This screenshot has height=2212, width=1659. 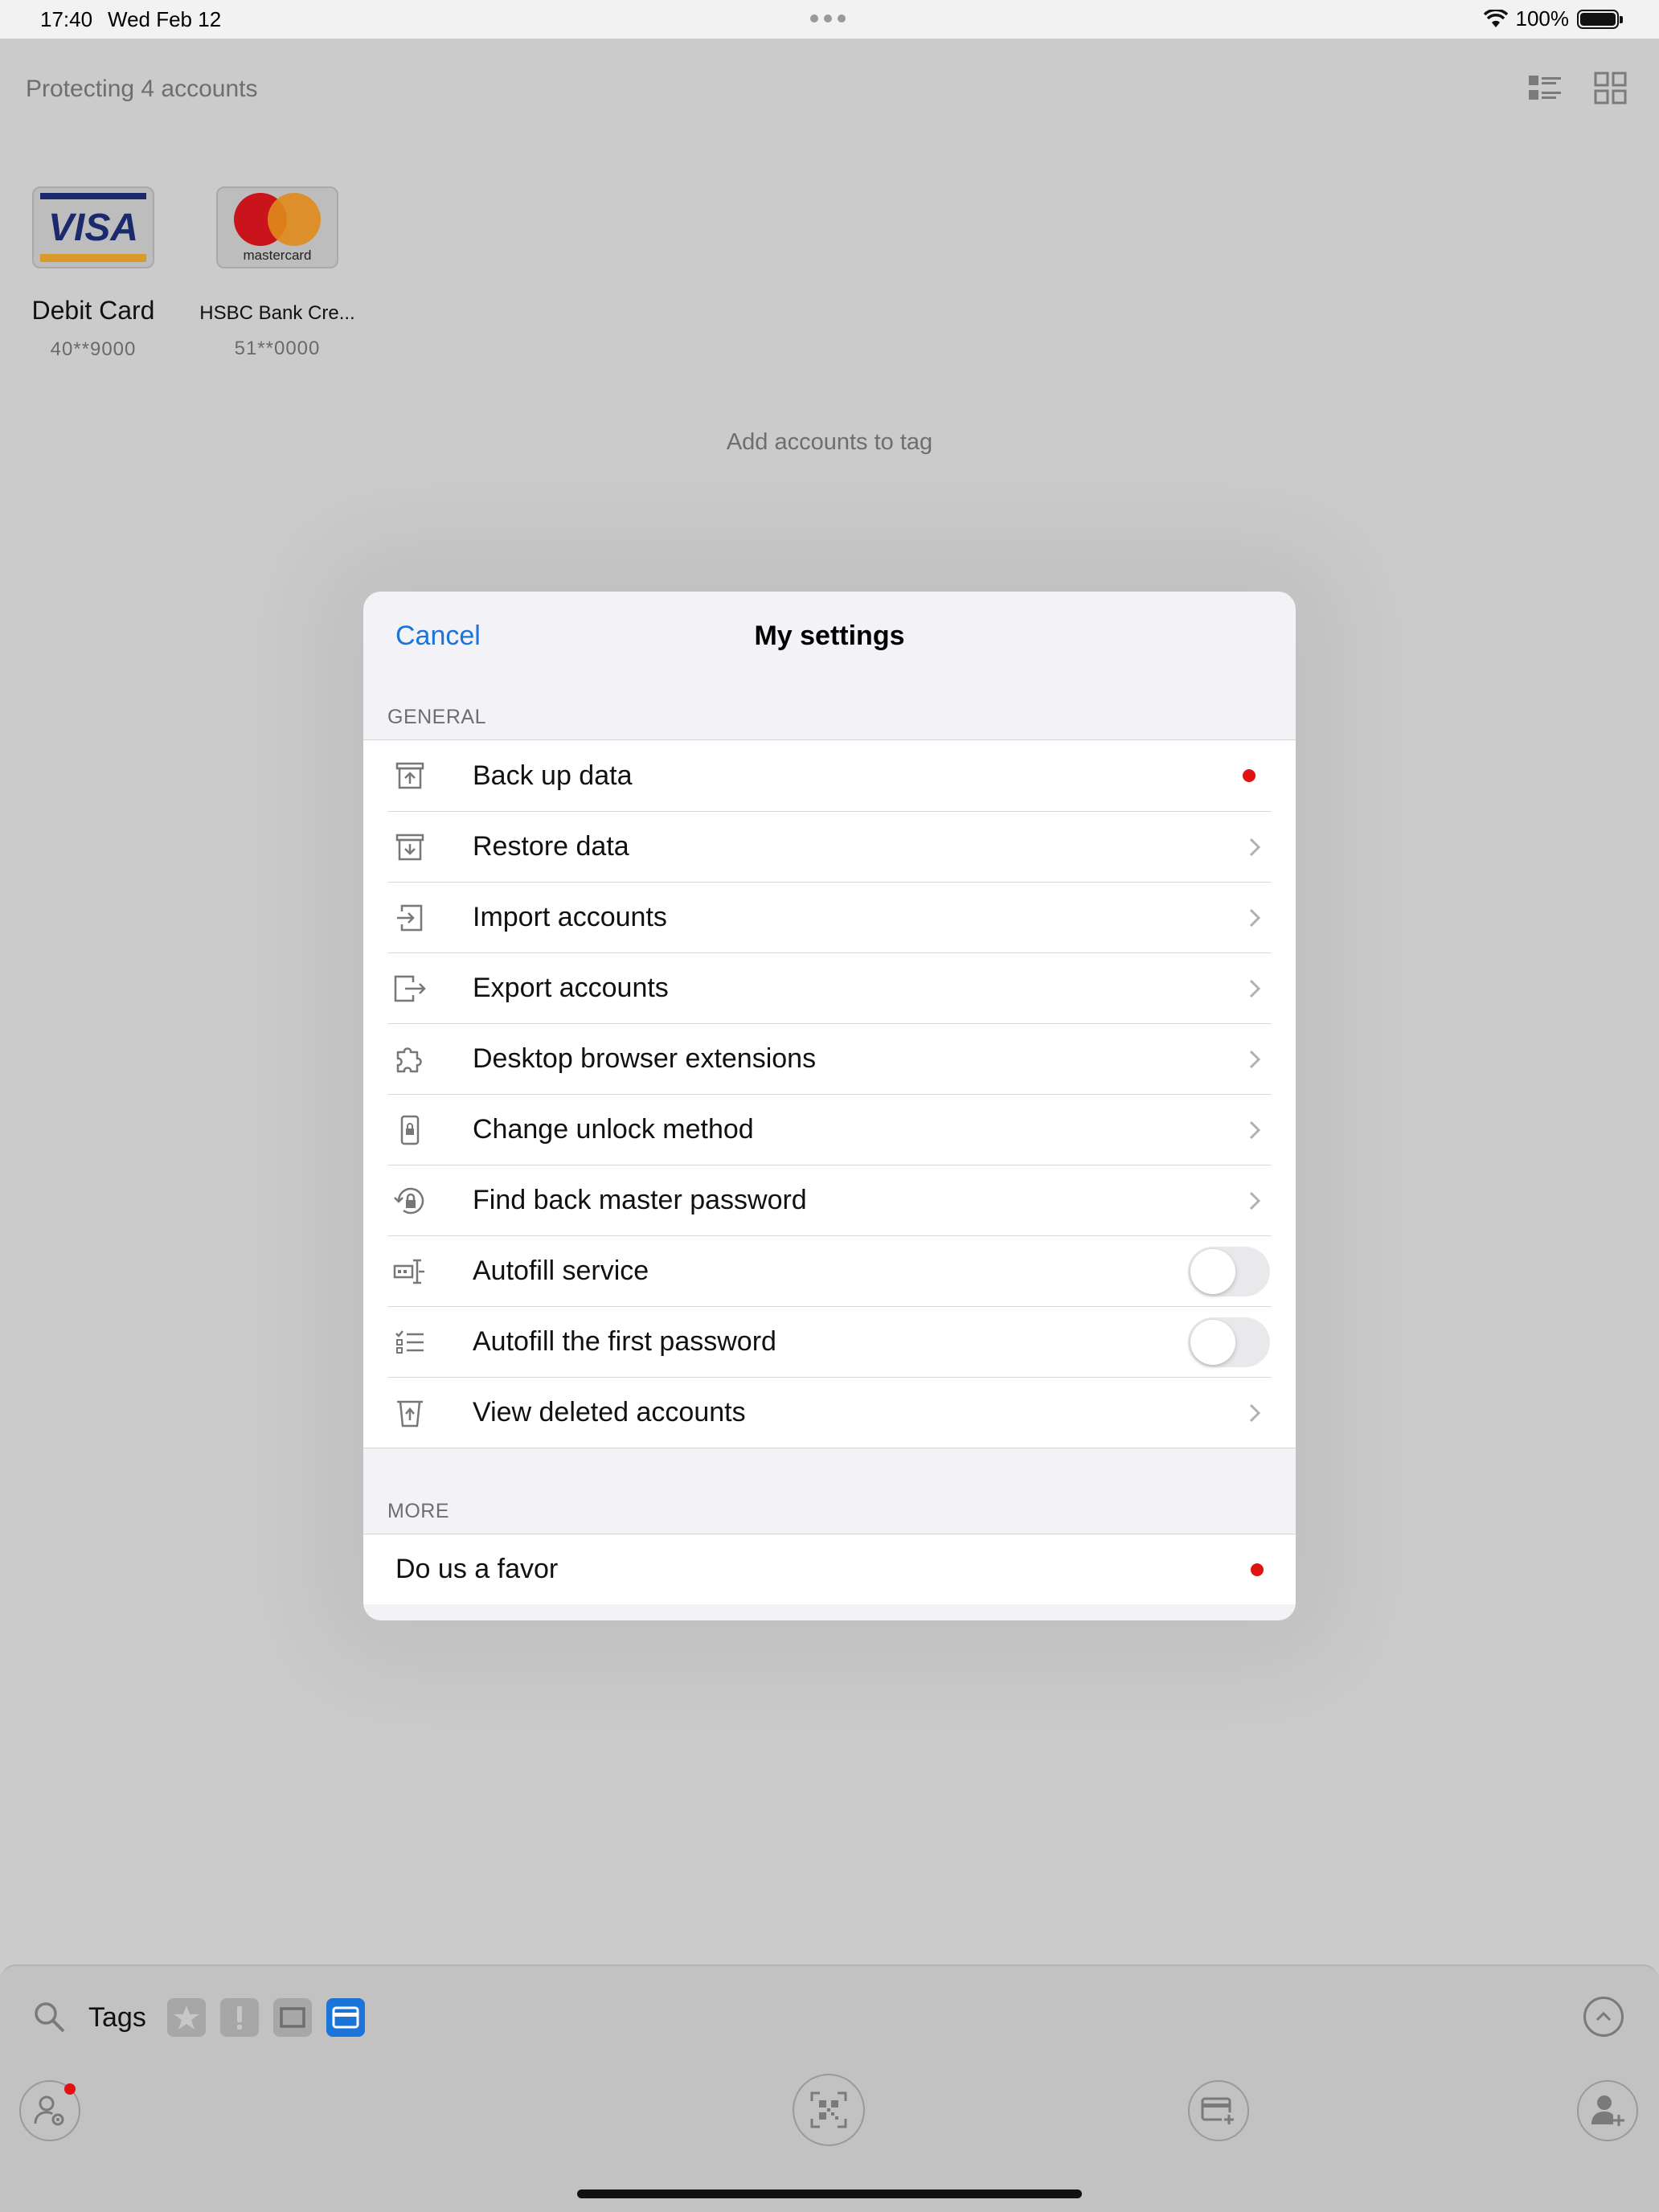 What do you see at coordinates (1495, 18) in the screenshot?
I see `wifi-icon` at bounding box center [1495, 18].